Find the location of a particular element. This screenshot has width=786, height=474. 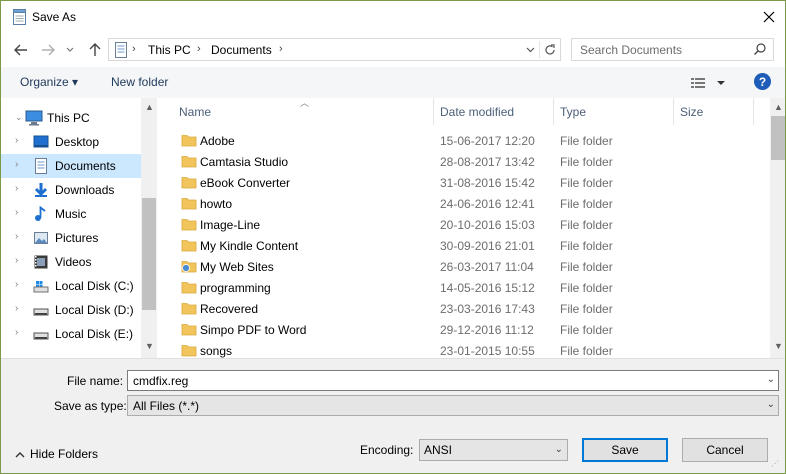

nav-item-label: Videos is located at coordinates (73, 262).